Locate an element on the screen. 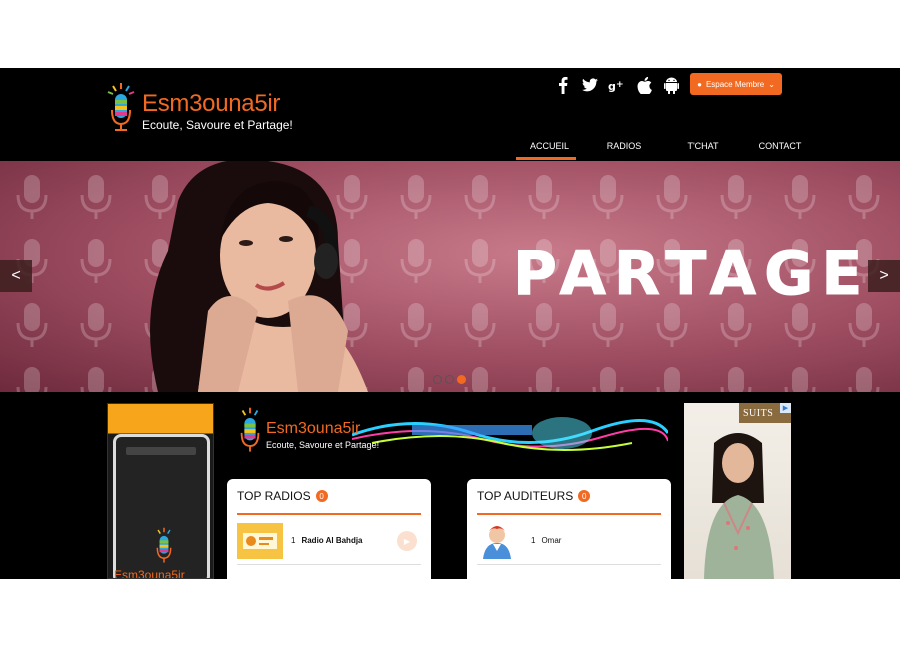 The width and height of the screenshot is (900, 650). user-icon: ● is located at coordinates (699, 84).